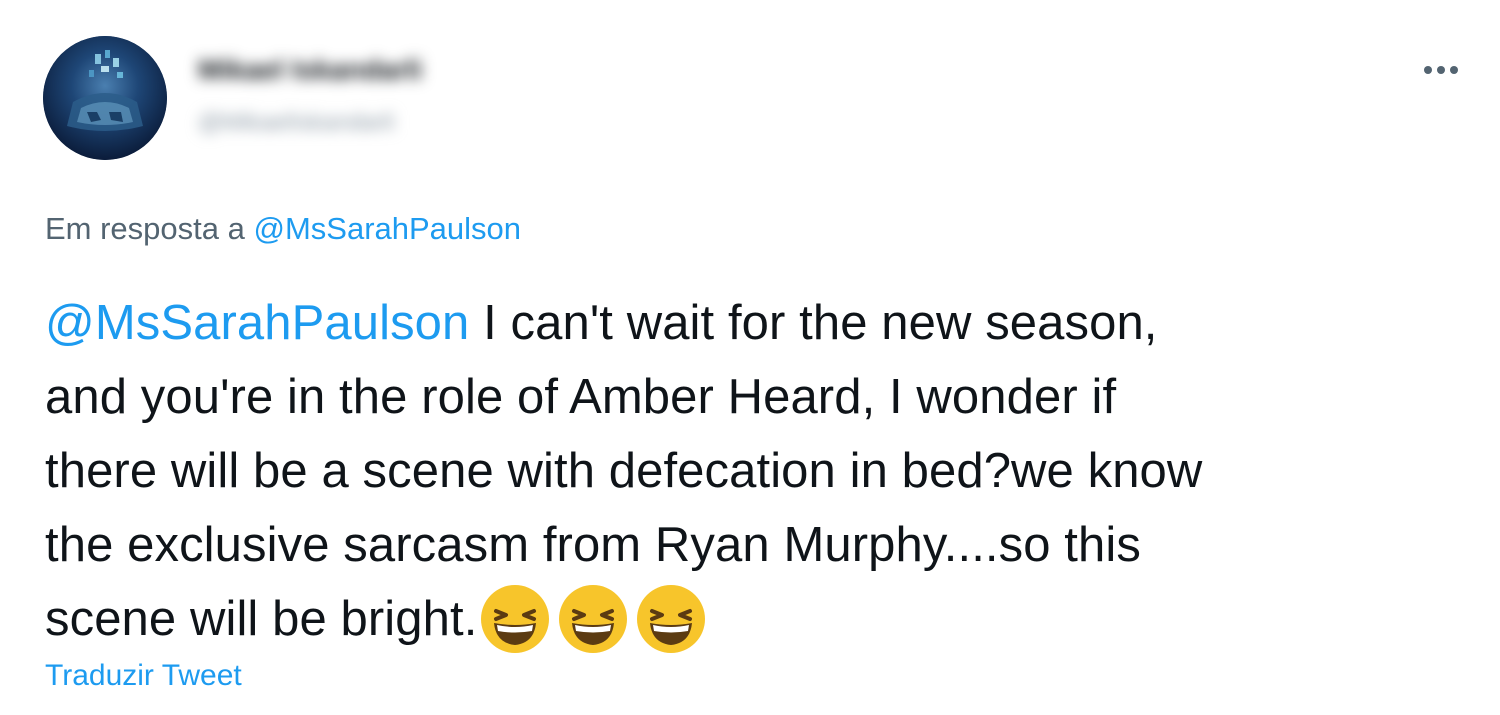  I want to click on avatar, so click(105, 98).